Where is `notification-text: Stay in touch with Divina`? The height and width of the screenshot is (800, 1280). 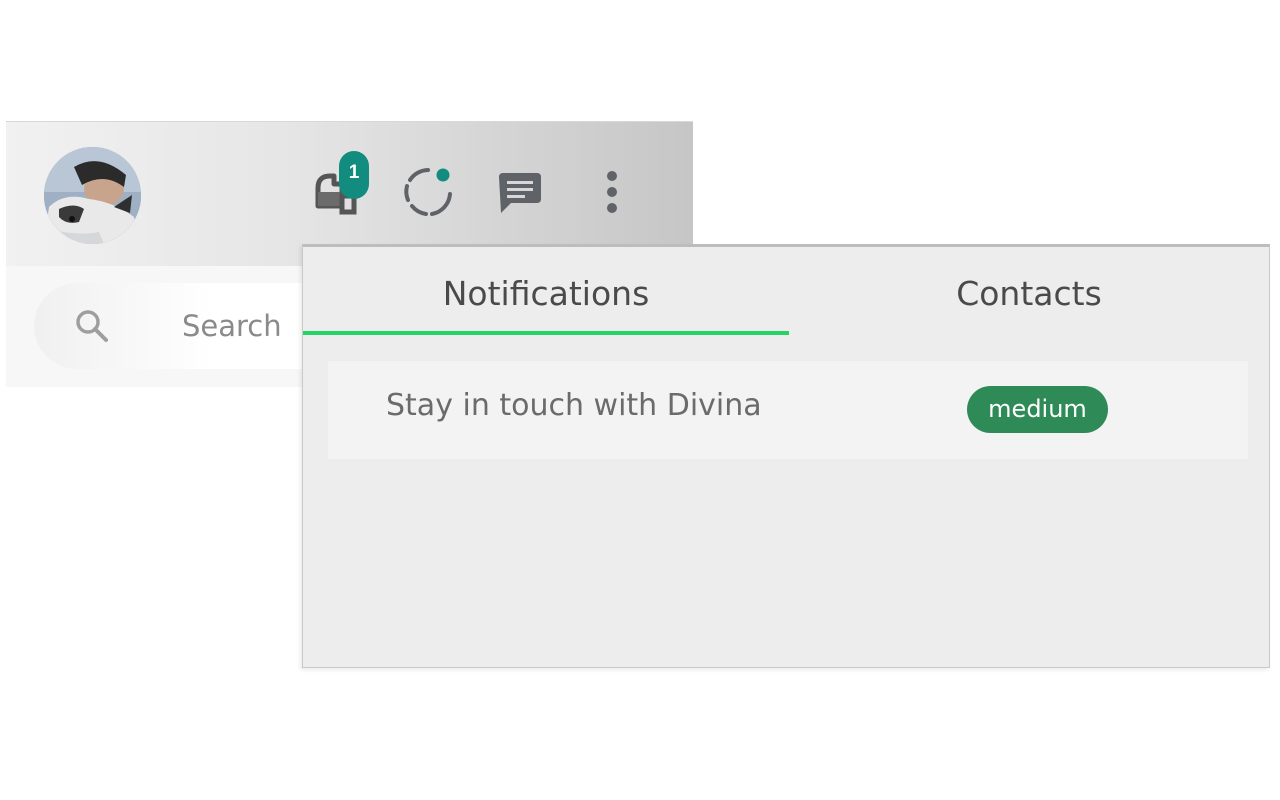
notification-text: Stay in touch with Divina is located at coordinates (574, 405).